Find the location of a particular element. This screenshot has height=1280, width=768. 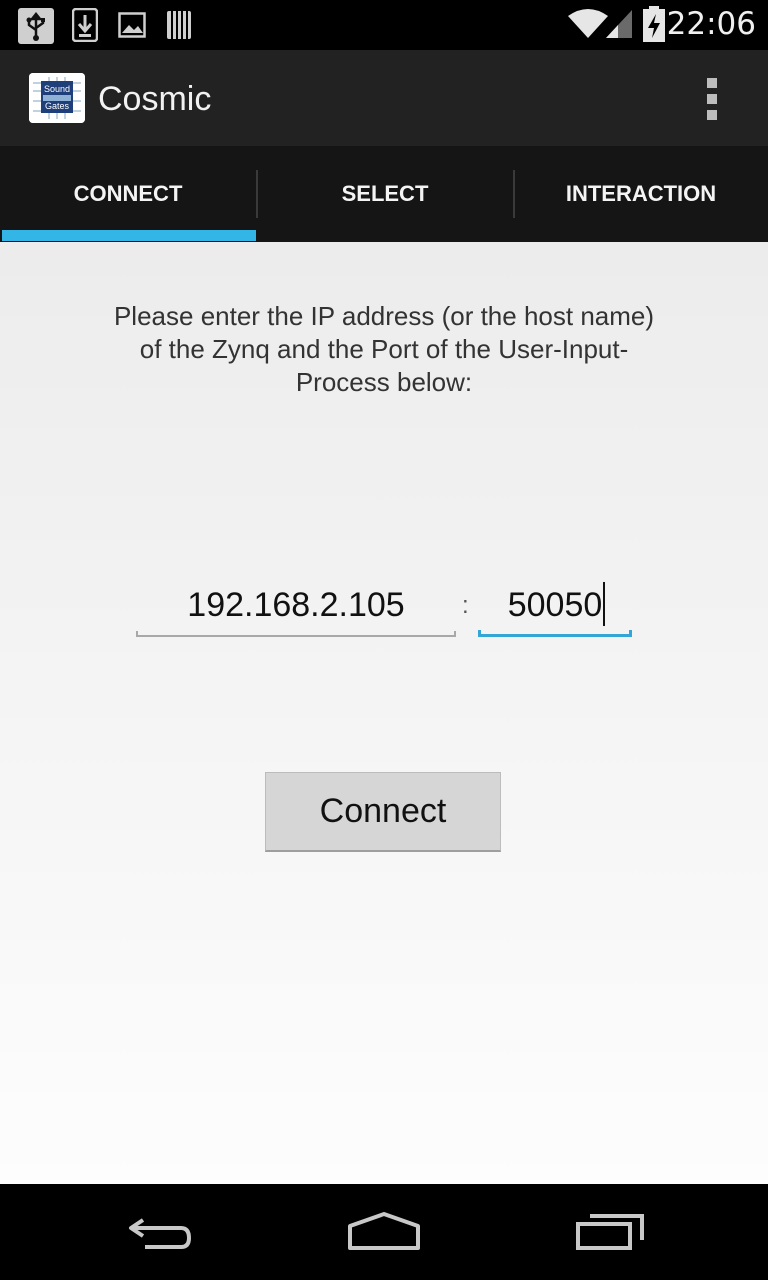

status-bar: 22:06 is located at coordinates (384, 25).